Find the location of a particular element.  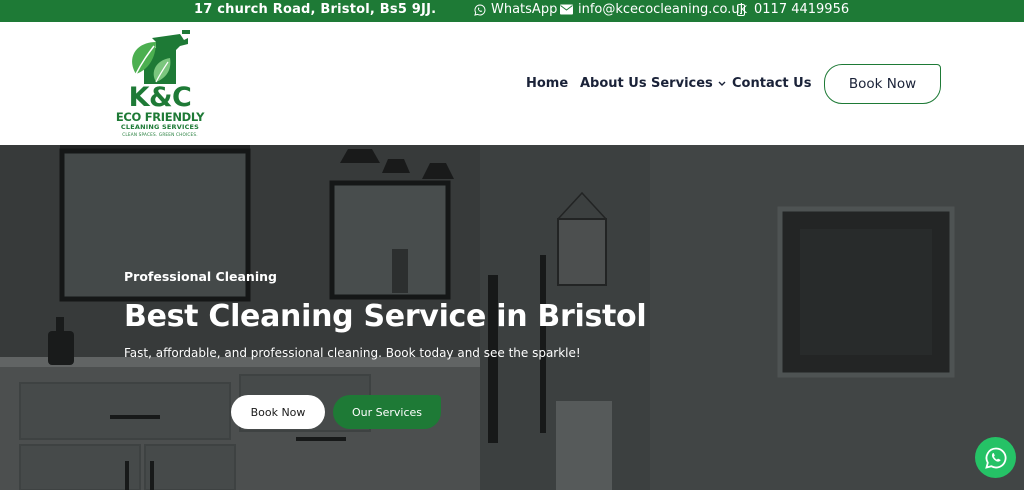

address-text: 17 church Road, Bristol, Bs5 9JJ. is located at coordinates (315, 9).